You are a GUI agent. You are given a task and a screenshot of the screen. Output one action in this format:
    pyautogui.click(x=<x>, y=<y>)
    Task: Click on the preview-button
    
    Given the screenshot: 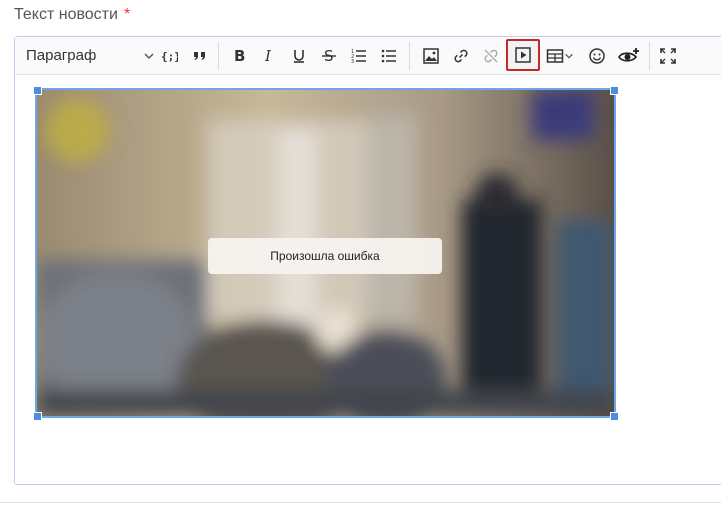 What is the action you would take?
    pyautogui.click(x=629, y=55)
    